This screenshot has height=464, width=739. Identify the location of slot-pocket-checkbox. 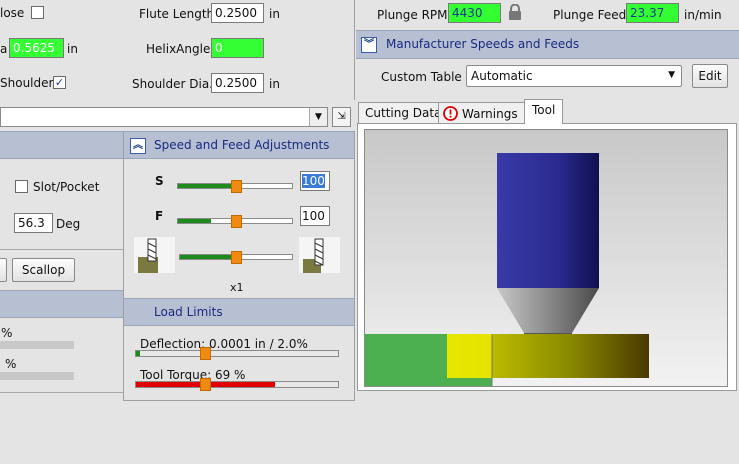
(21, 186).